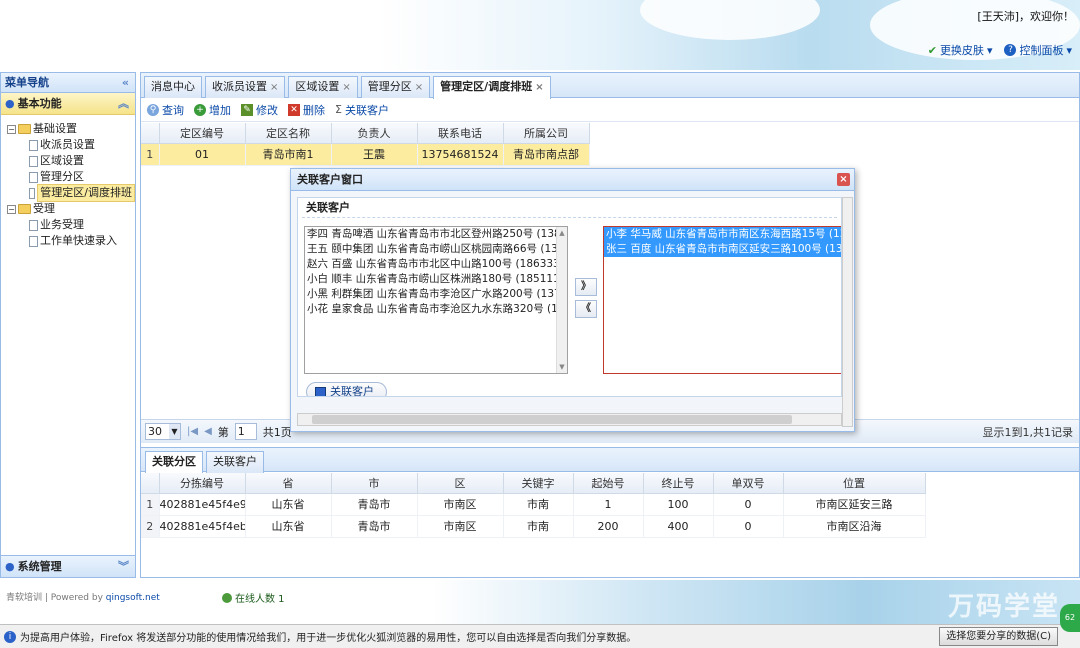 This screenshot has height=648, width=1080. What do you see at coordinates (1070, 618) in the screenshot?
I see `floating-badge-icon: 62` at bounding box center [1070, 618].